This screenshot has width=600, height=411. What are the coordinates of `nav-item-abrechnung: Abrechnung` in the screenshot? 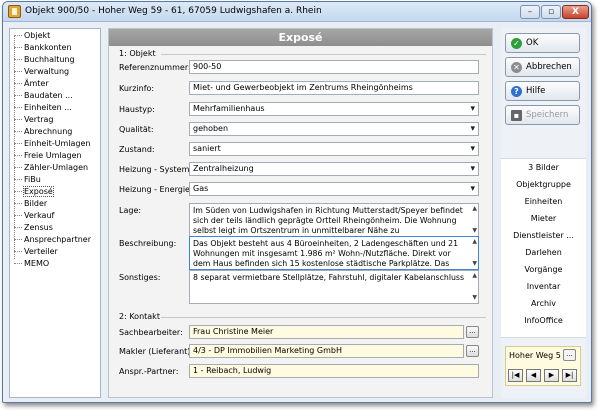 It's located at (43, 132).